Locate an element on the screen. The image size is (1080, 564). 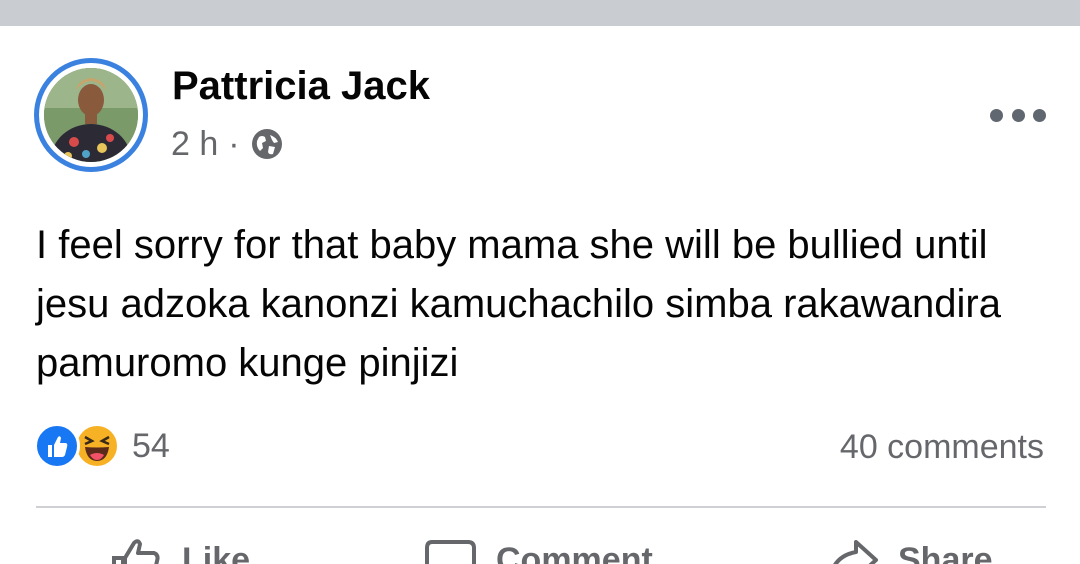
comment-label: Comment is located at coordinates (574, 552).